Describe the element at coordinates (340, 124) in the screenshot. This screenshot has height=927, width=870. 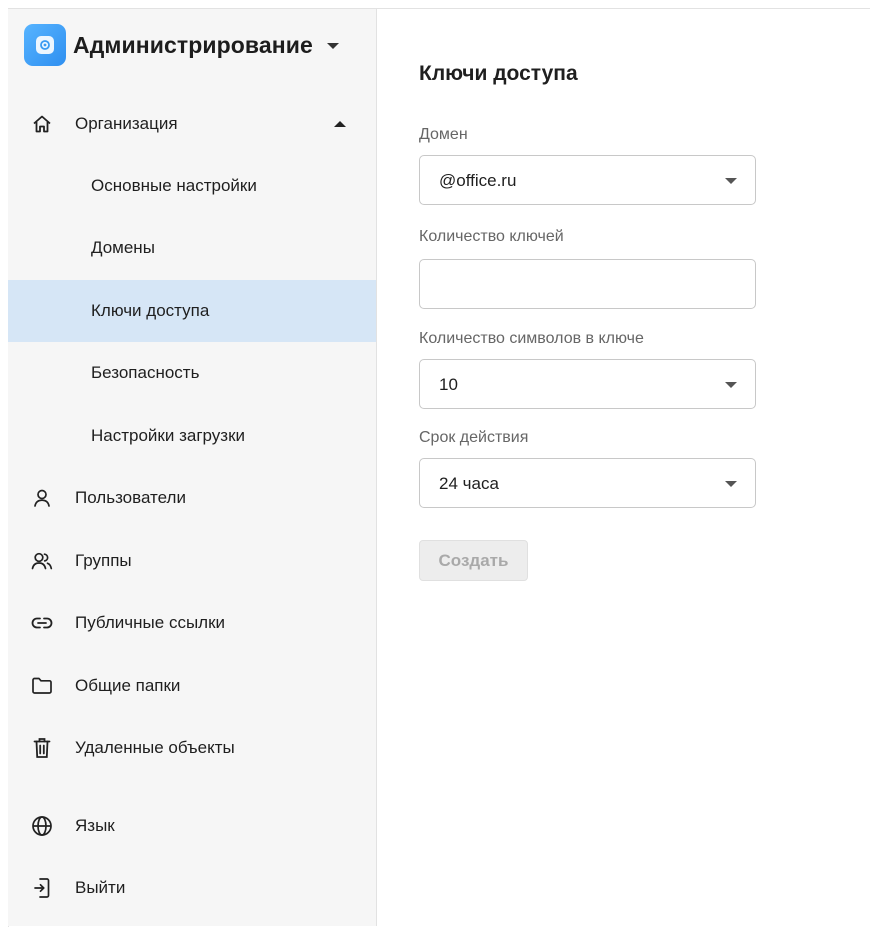
I see `chevron-up-icon` at that location.